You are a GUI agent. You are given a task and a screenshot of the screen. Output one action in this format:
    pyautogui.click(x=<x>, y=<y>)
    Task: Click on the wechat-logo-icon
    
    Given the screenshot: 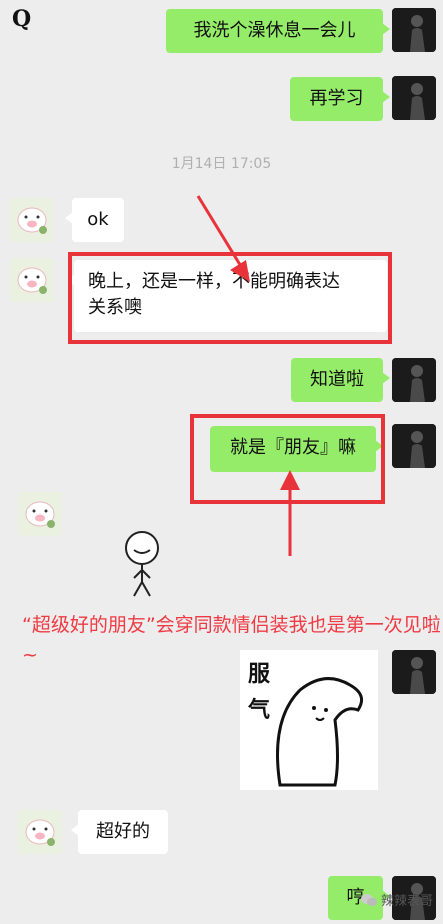 What is the action you would take?
    pyautogui.click(x=368, y=899)
    